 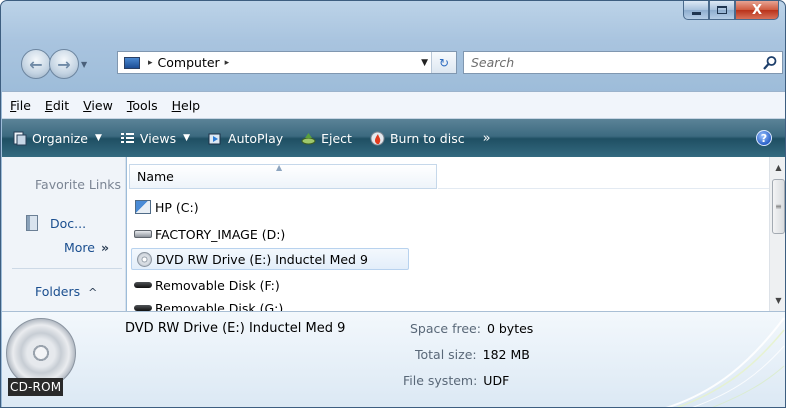 I want to click on eject-button: Eject, so click(x=326, y=138).